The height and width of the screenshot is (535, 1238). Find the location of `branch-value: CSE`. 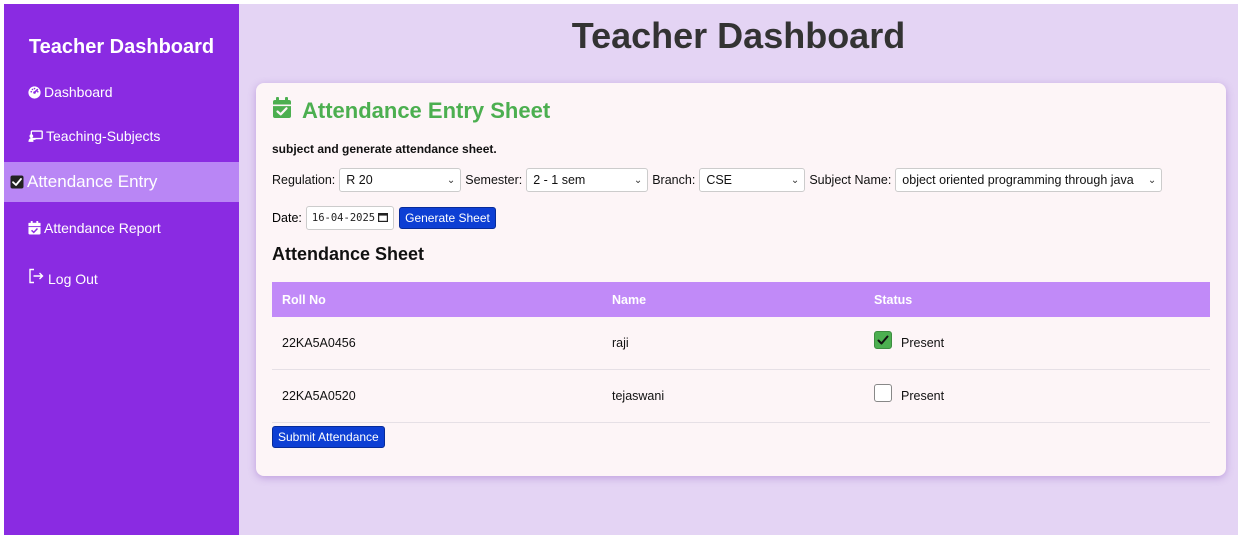

branch-value: CSE is located at coordinates (719, 180).